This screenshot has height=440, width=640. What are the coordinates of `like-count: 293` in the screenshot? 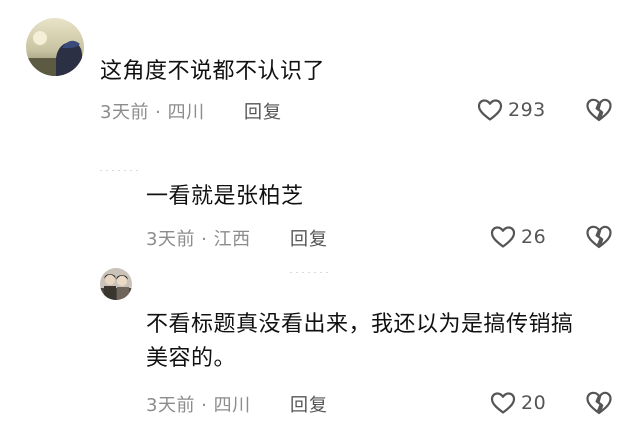 It's located at (527, 110).